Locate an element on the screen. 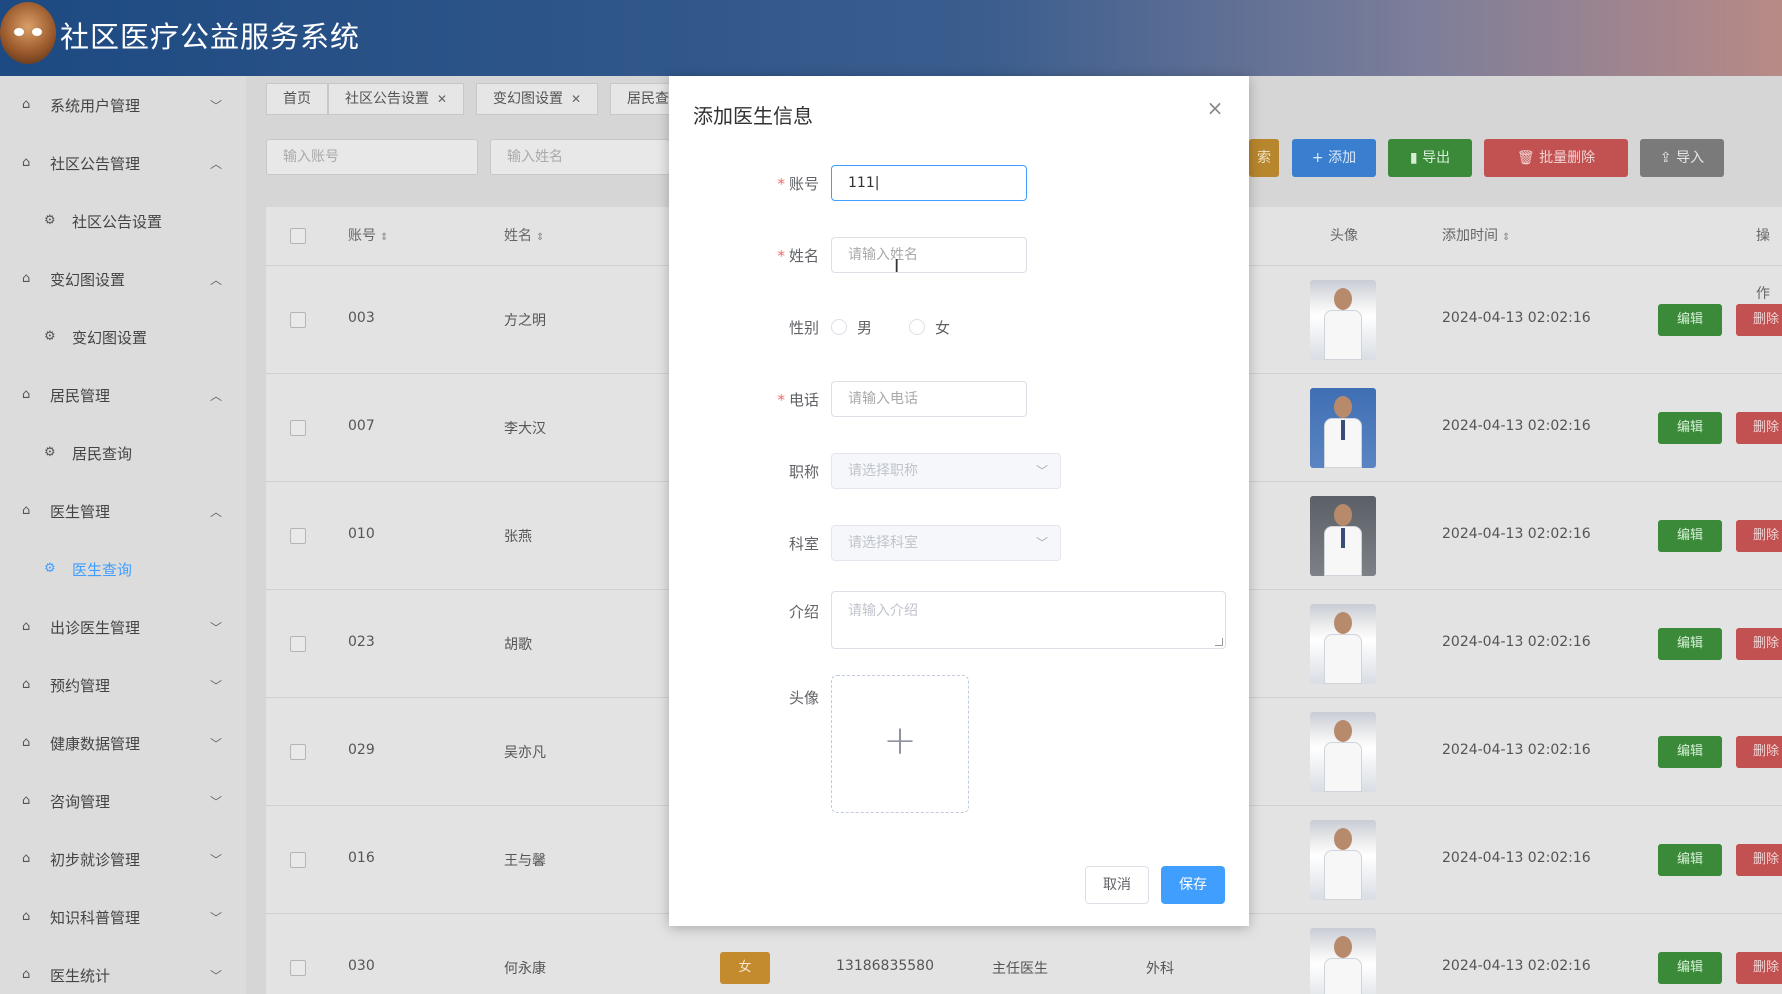 The height and width of the screenshot is (994, 1782). sidebar-item-user-management: ⌂ 系统用户管理 ﹀ is located at coordinates (123, 105).